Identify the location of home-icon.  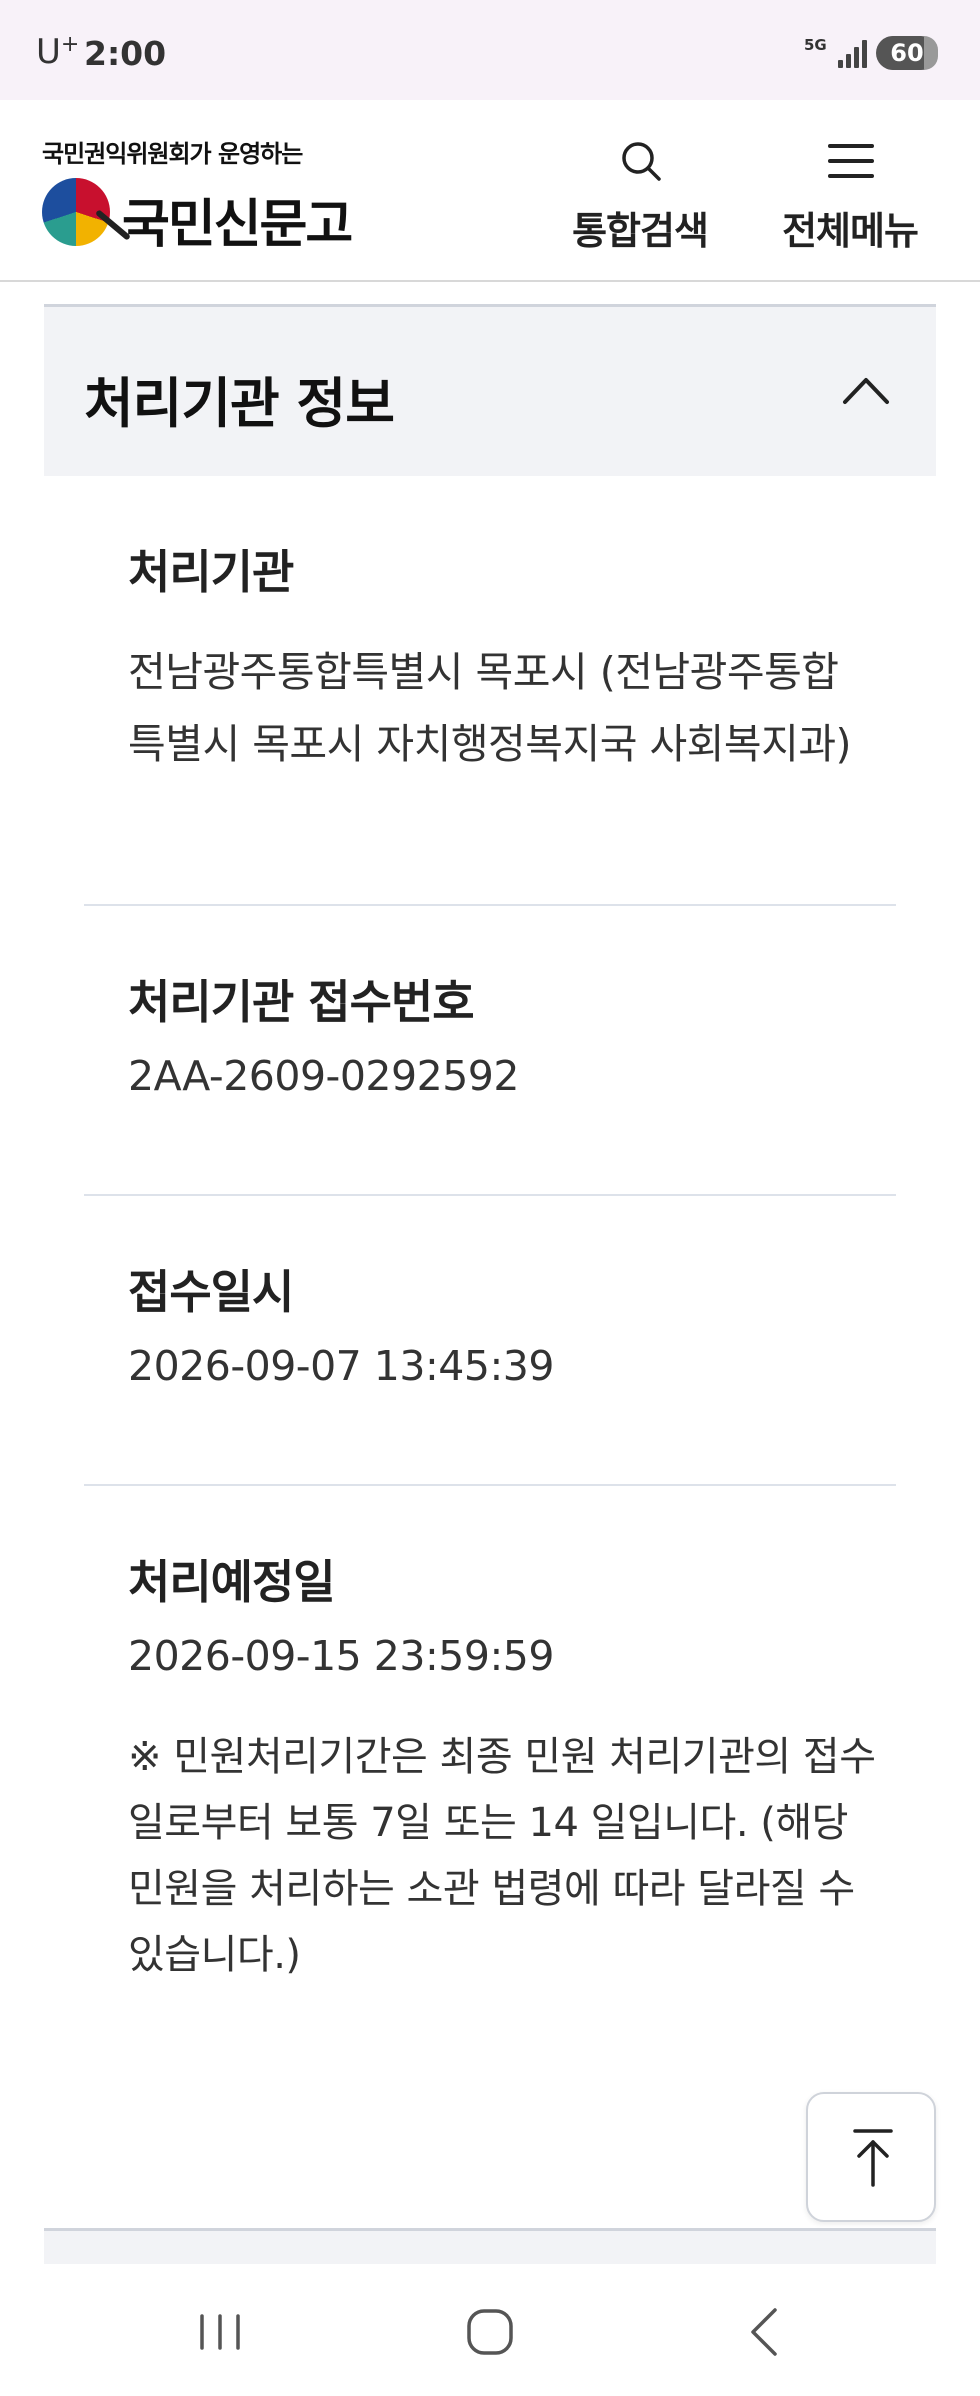
(490, 2332).